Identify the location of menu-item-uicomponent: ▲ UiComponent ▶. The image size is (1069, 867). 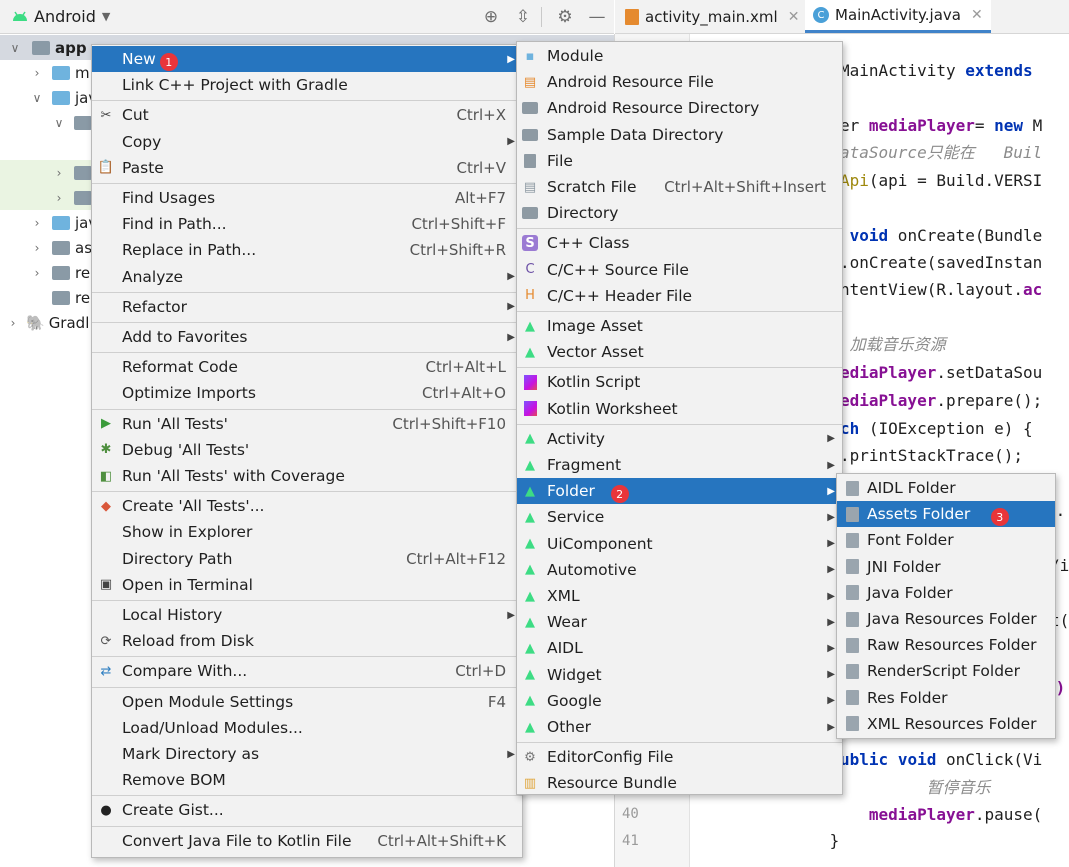
(679, 544).